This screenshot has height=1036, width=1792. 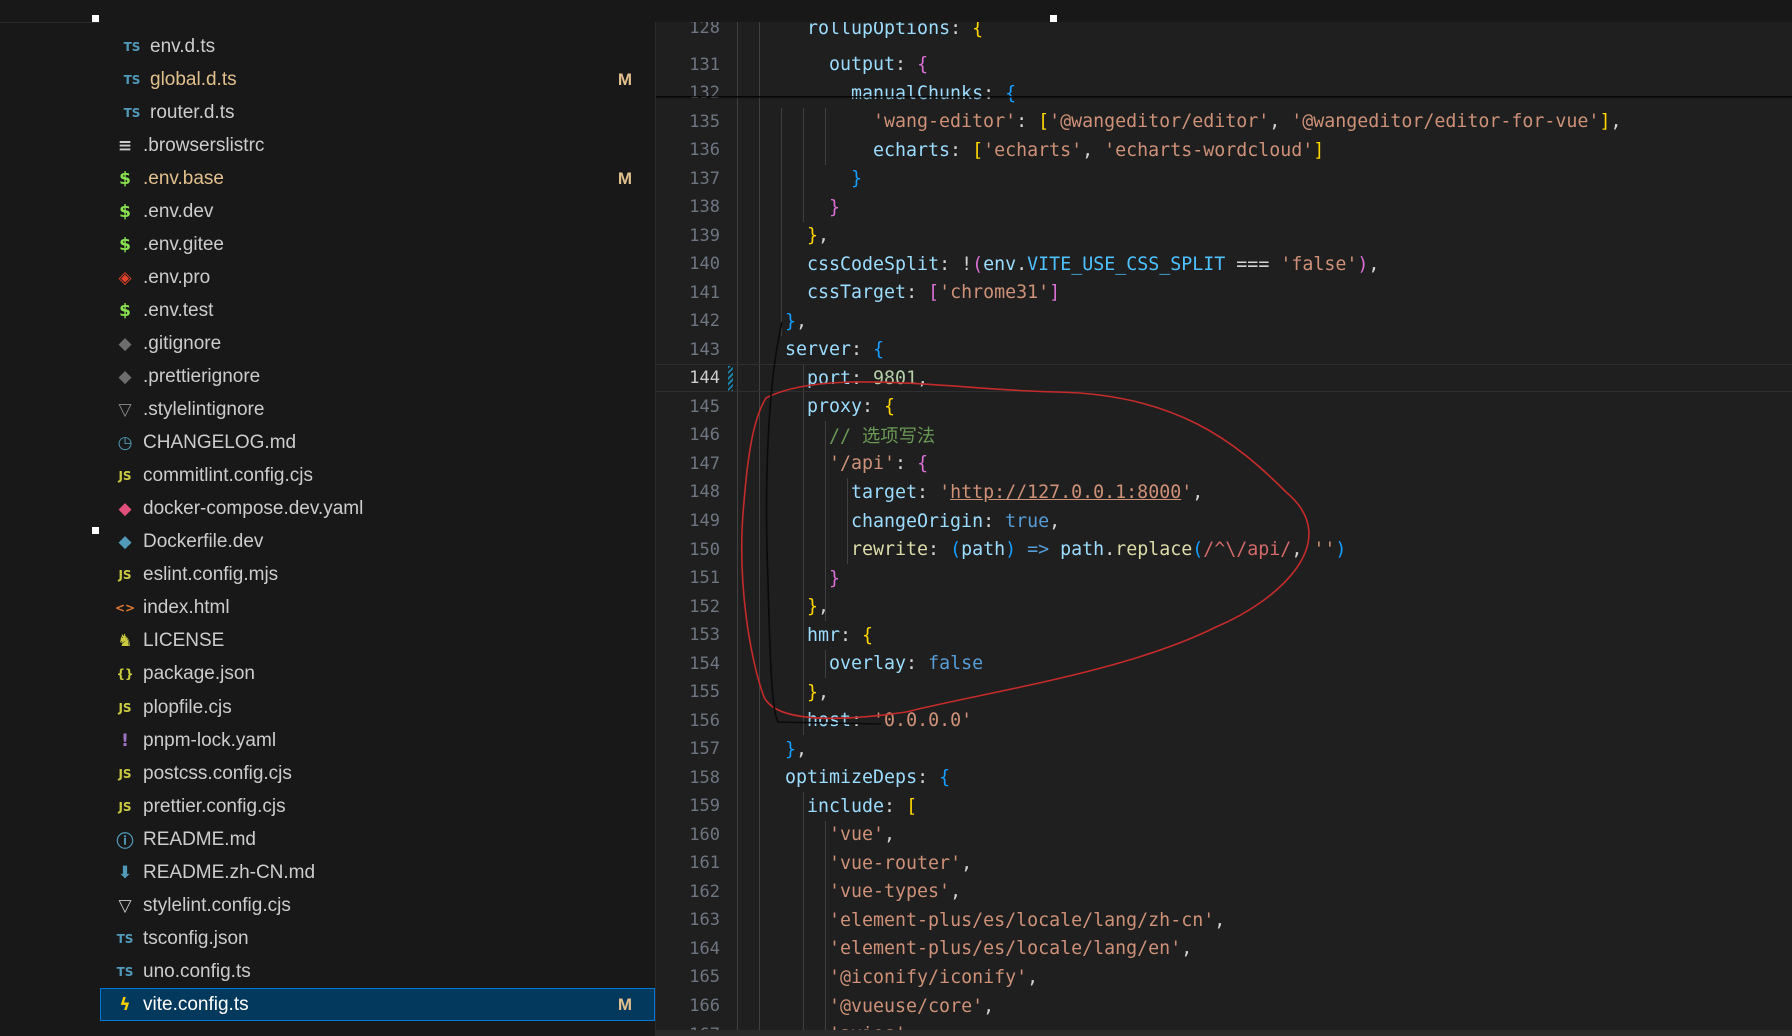 What do you see at coordinates (1159, 122) in the screenshot?
I see `code-token: '@wangeditor/editor'` at bounding box center [1159, 122].